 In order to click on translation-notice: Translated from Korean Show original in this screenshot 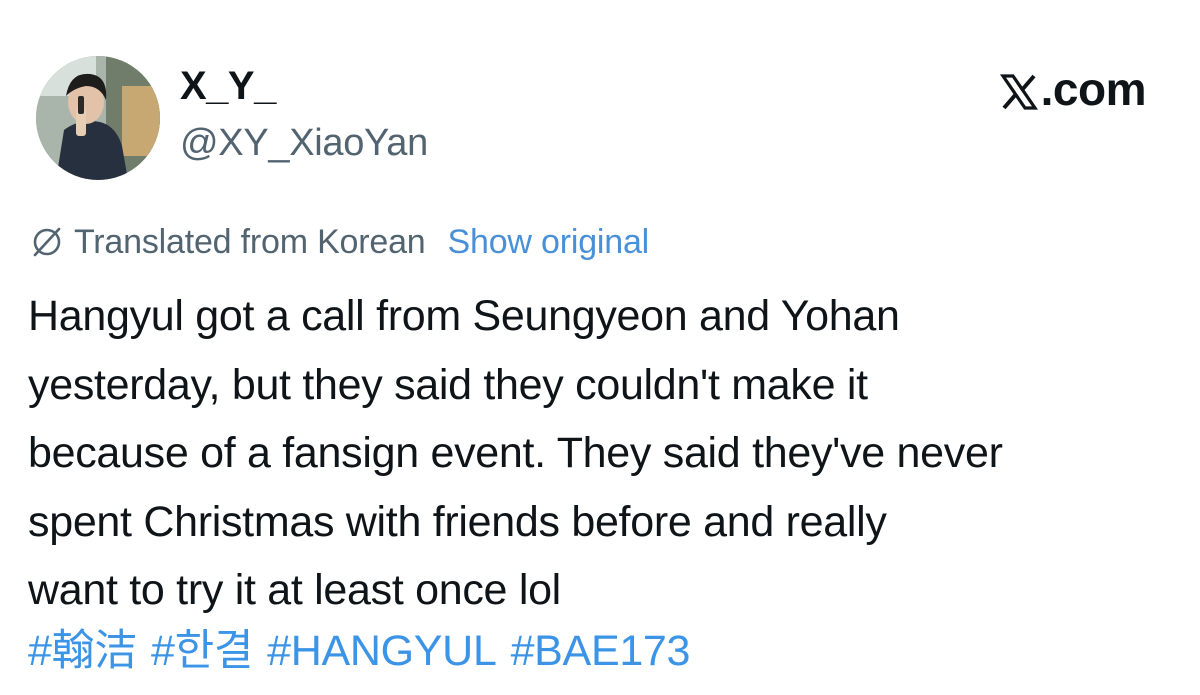, I will do `click(339, 242)`.